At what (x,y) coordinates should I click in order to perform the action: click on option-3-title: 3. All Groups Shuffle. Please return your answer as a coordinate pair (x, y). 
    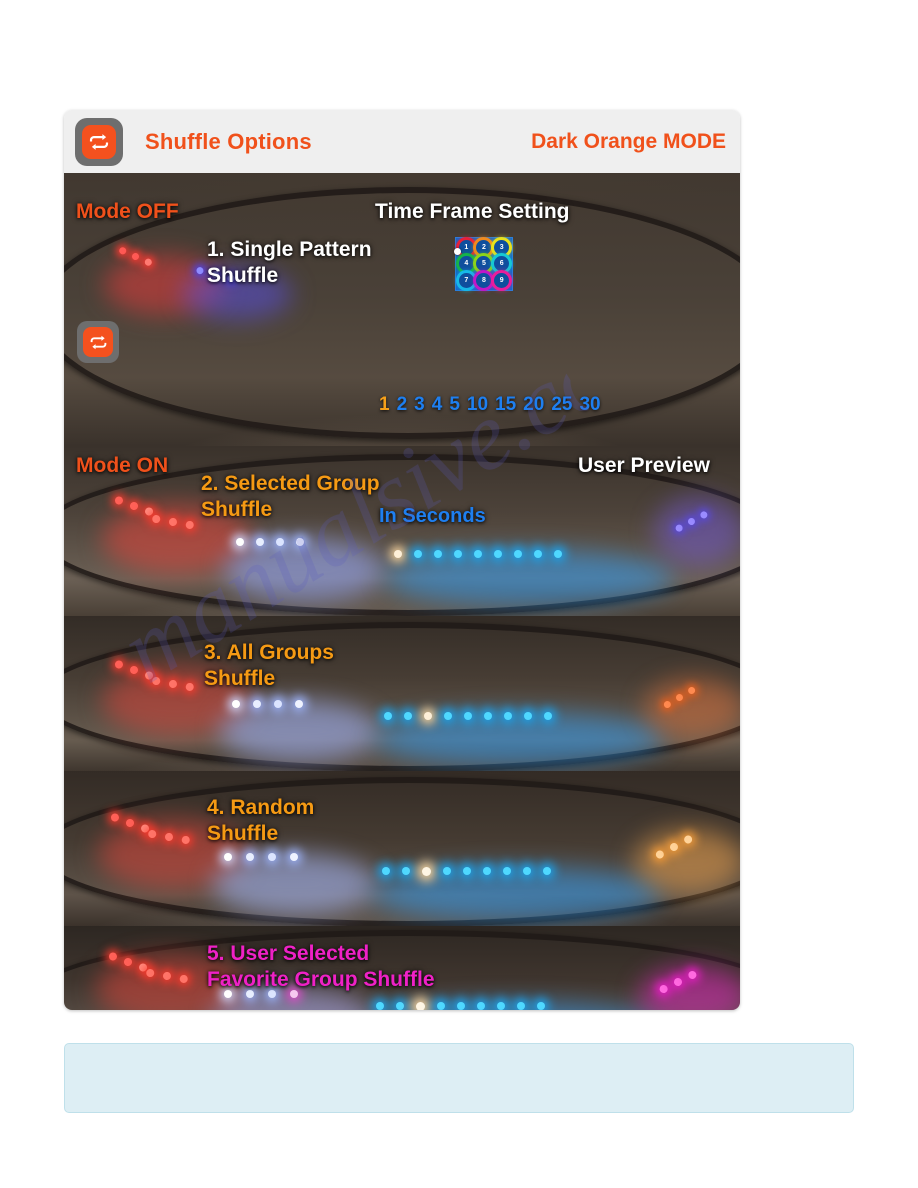
    Looking at the image, I should click on (269, 665).